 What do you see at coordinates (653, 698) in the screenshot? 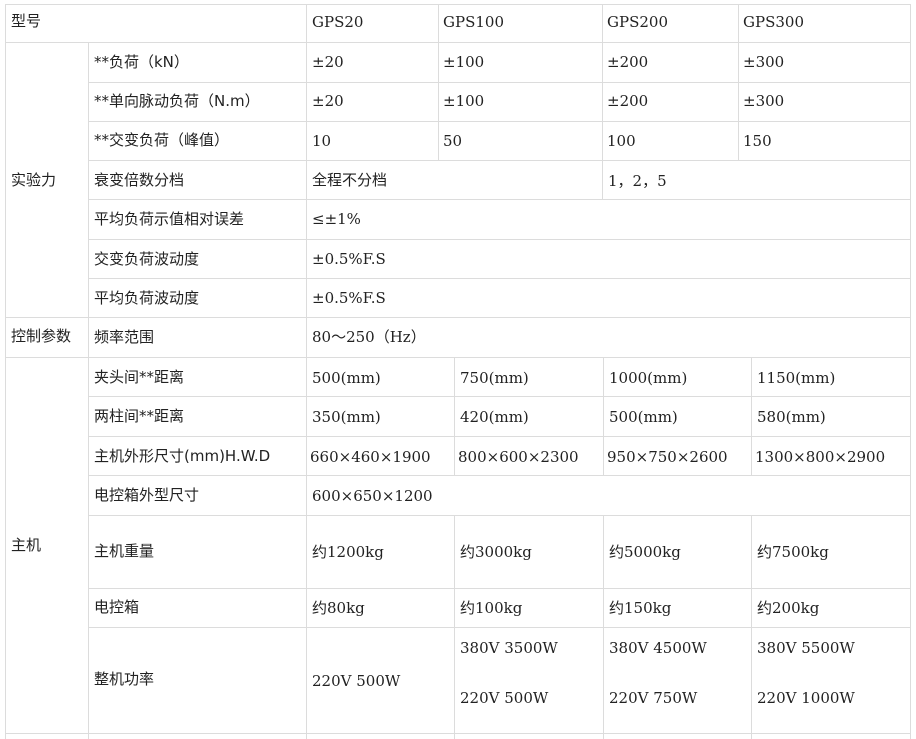
I see `power-gps200-220v: 220V 750W` at bounding box center [653, 698].